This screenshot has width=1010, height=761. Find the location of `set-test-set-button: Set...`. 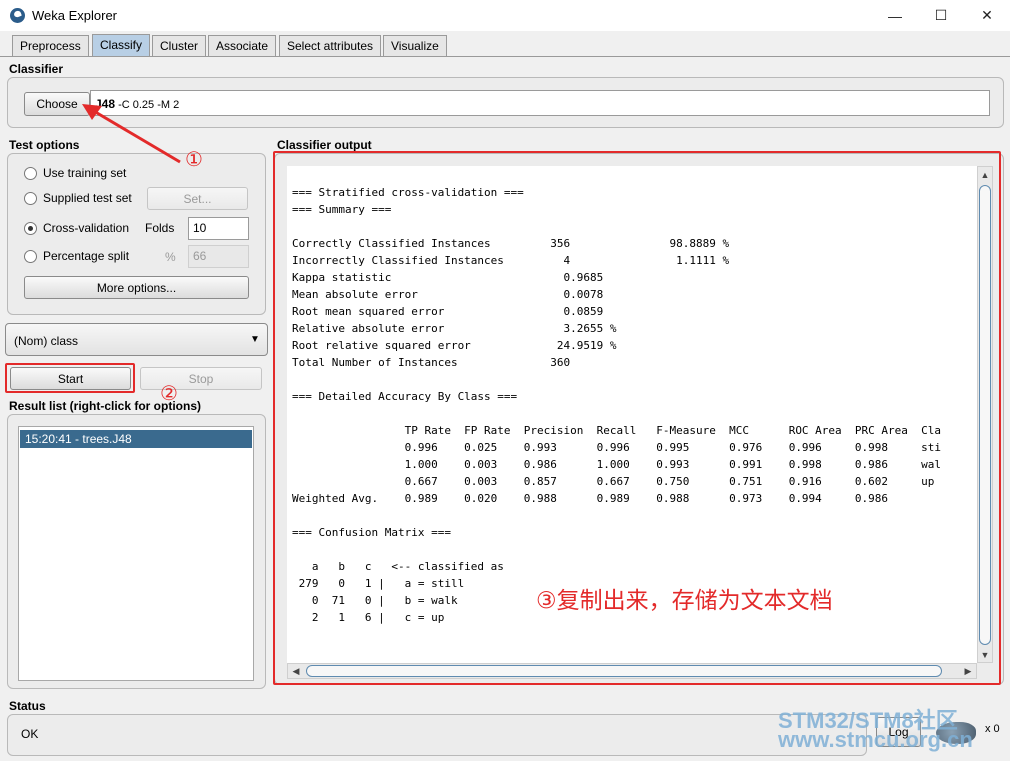

set-test-set-button: Set... is located at coordinates (197, 198).